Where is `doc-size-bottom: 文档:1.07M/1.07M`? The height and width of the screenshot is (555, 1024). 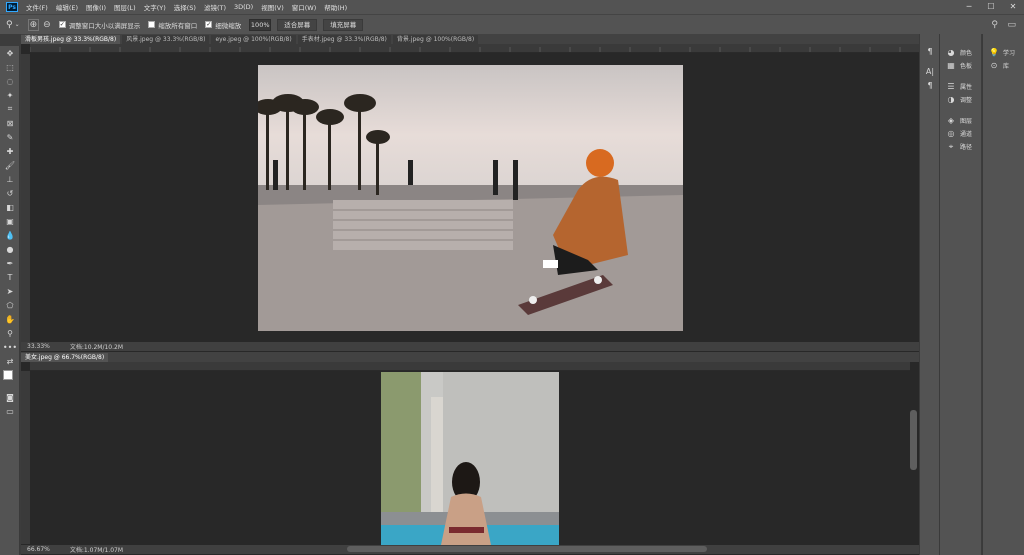 doc-size-bottom: 文档:1.07M/1.07M is located at coordinates (96, 550).